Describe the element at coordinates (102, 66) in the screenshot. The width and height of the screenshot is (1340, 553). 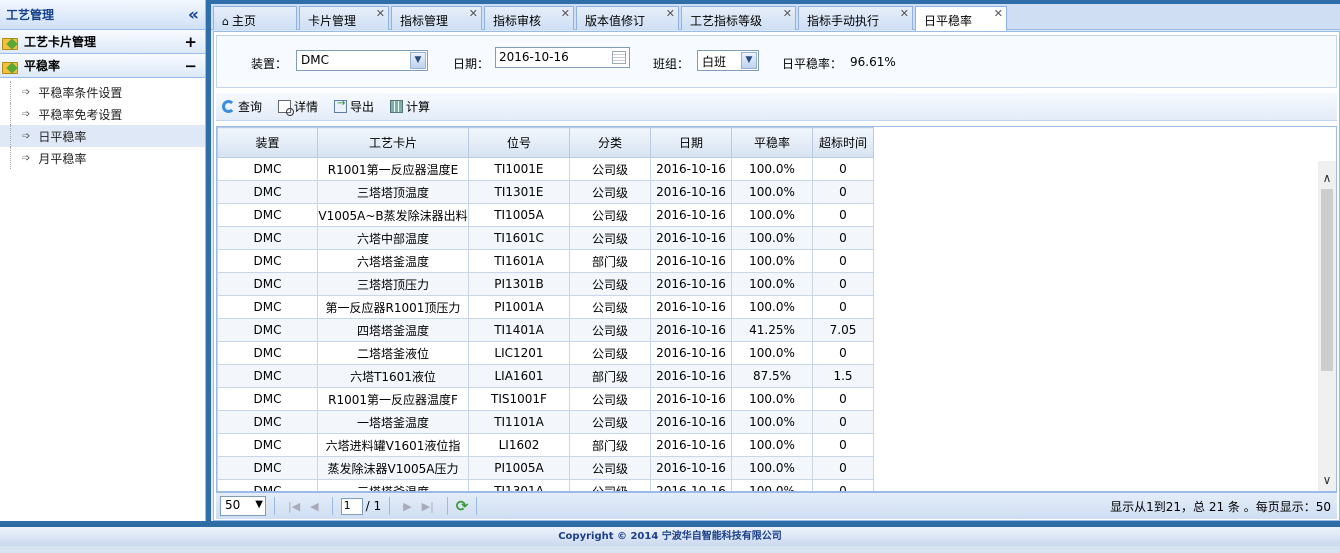
I see `section-stability-rate: 平稳率 −` at that location.